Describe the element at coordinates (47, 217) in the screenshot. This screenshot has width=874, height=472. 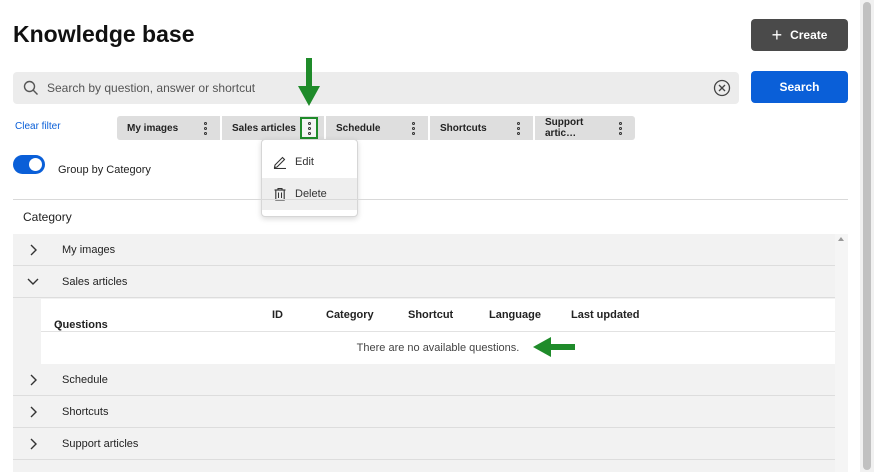
I see `category-header-label: Category` at that location.